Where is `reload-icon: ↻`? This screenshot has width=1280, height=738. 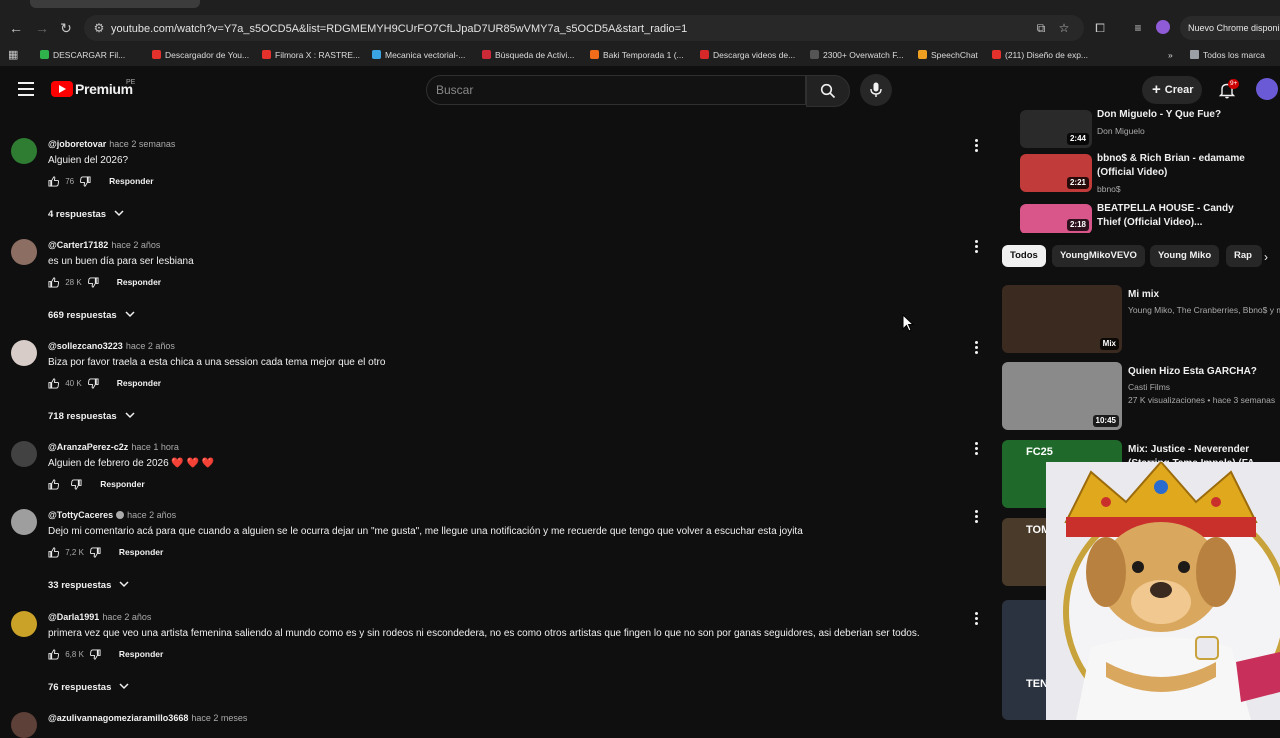
reload-icon: ↻ is located at coordinates (66, 28).